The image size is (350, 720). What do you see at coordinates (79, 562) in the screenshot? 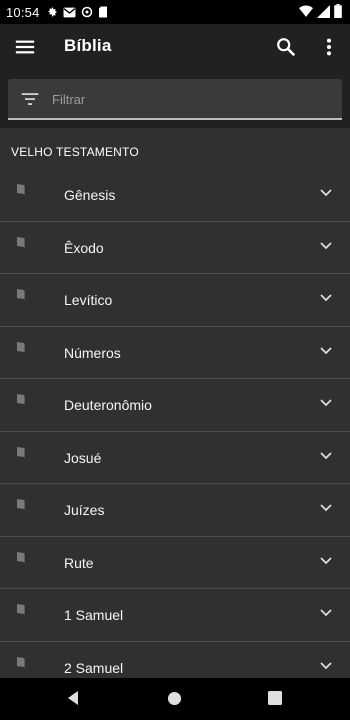
I see `list-item-label: Rute` at bounding box center [79, 562].